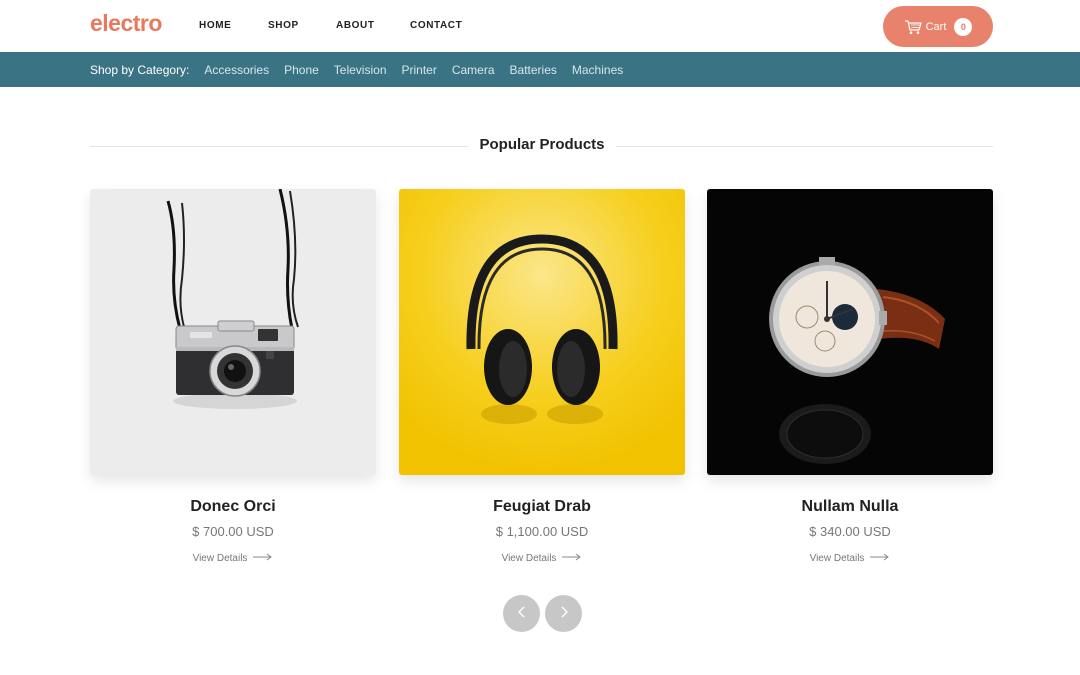  I want to click on cart-icon, so click(913, 27).